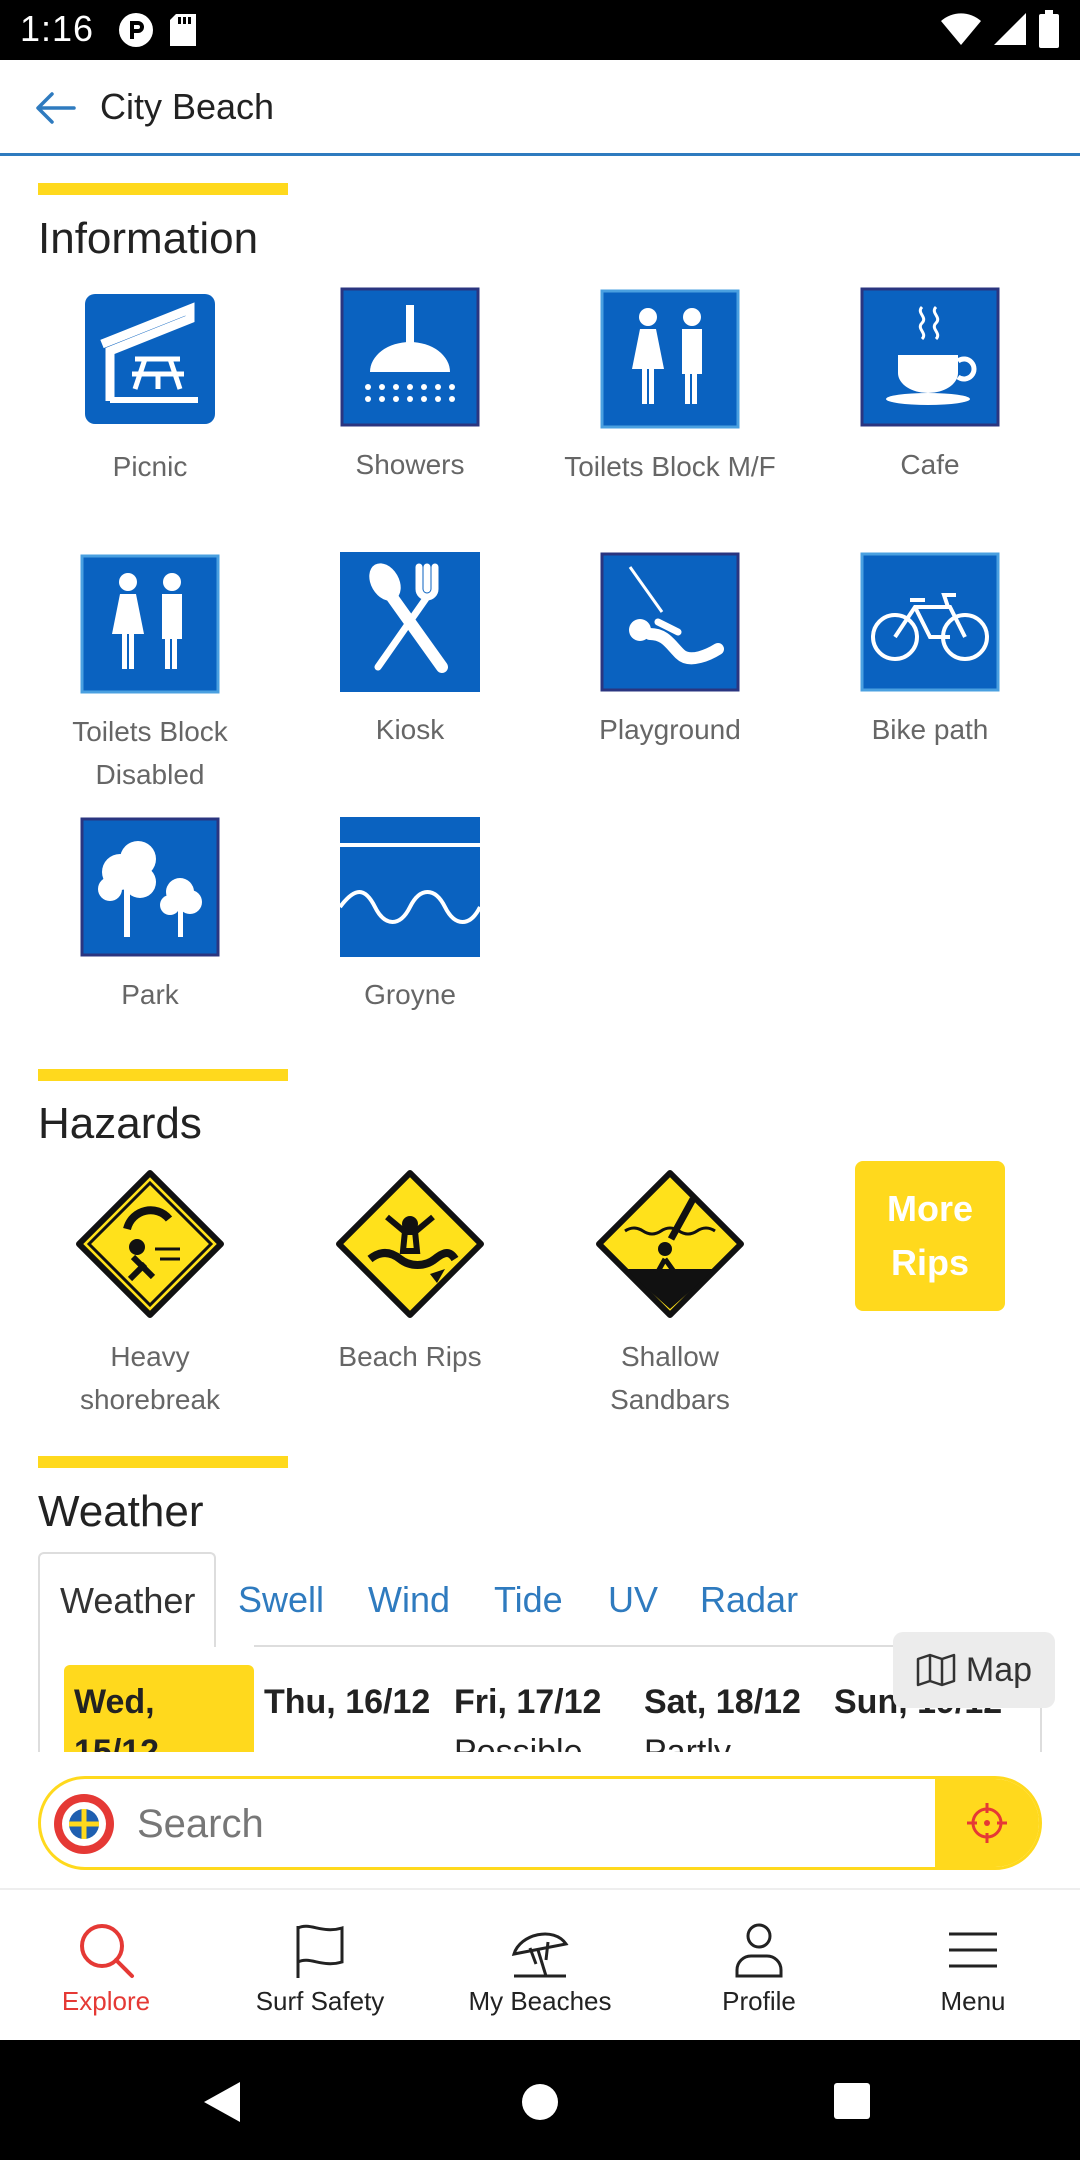  Describe the element at coordinates (409, 1599) in the screenshot. I see `tab-wind: Wind` at that location.